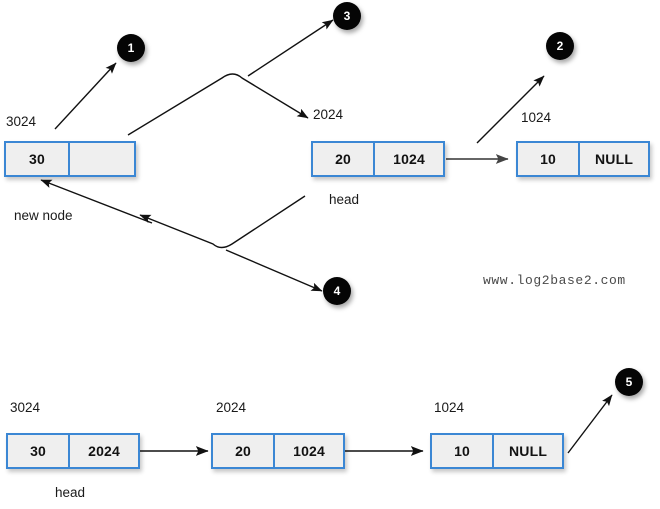  I want to click on node-next-cell: 2024, so click(103, 451).